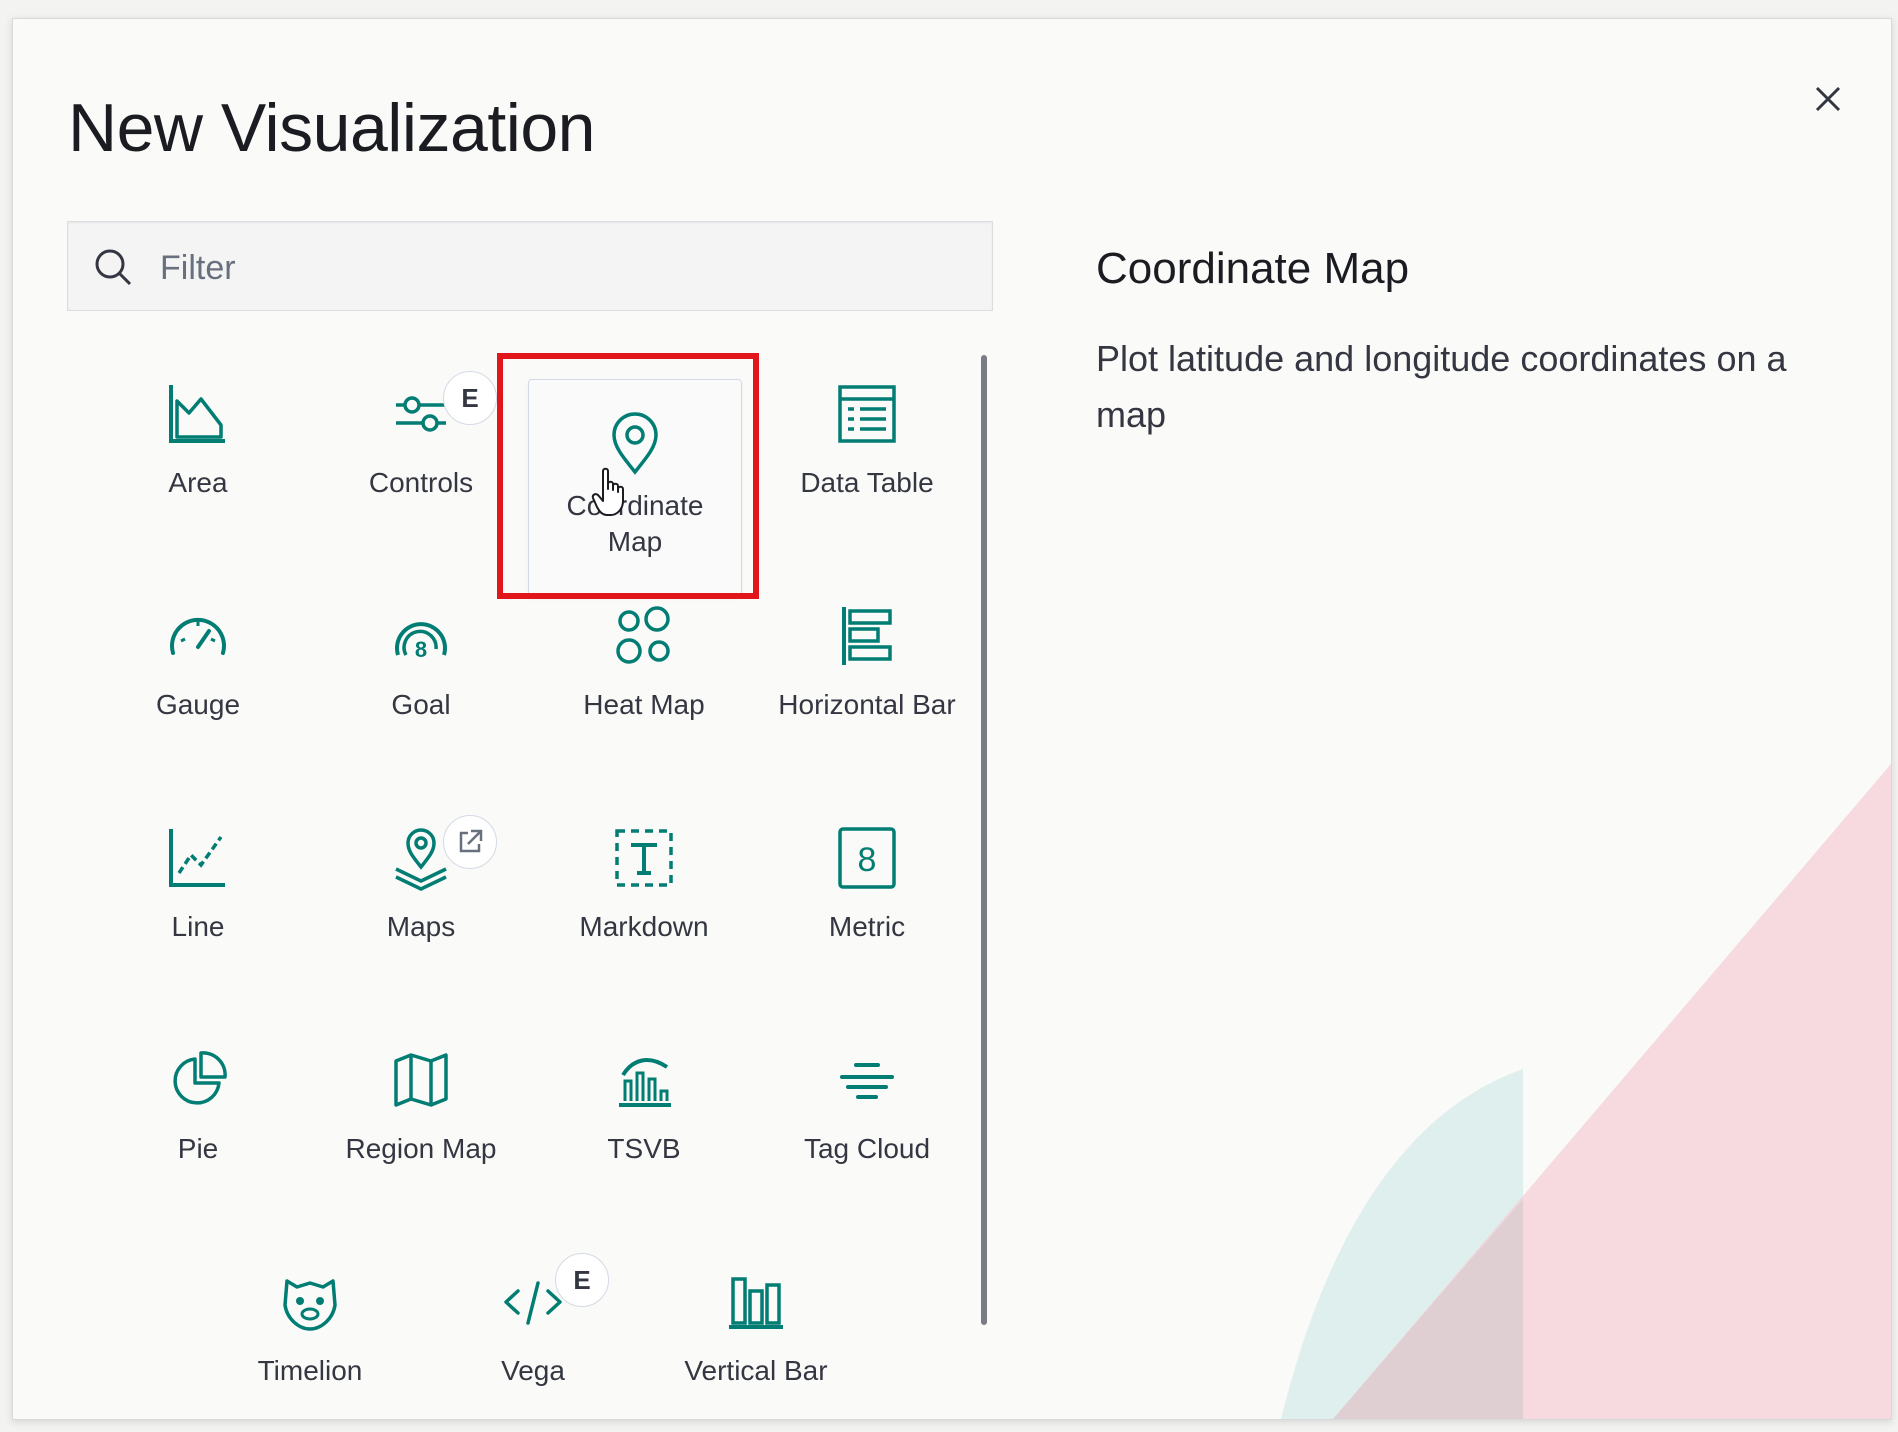 The height and width of the screenshot is (1432, 1898). Describe the element at coordinates (198, 704) in the screenshot. I see `viz-card-label: Gauge` at that location.